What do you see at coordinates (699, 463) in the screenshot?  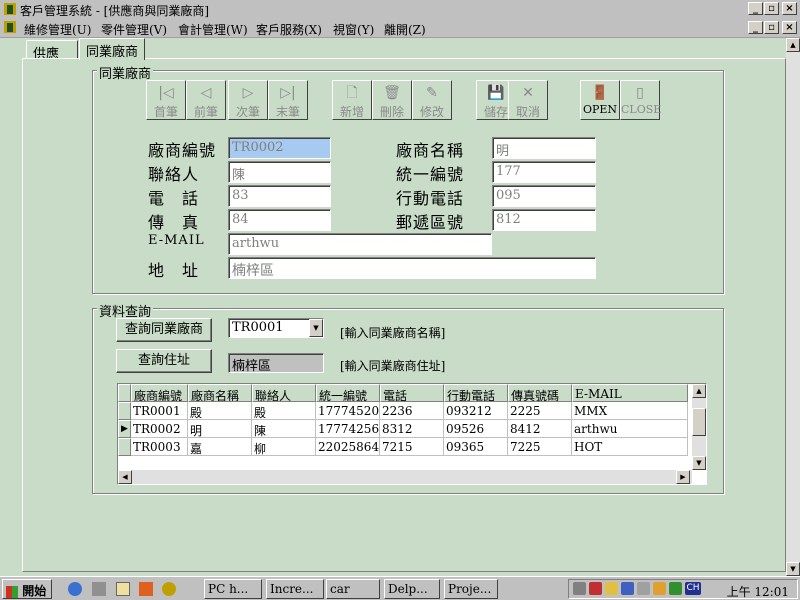 I see `grid-scroll-down-icon: ▼` at bounding box center [699, 463].